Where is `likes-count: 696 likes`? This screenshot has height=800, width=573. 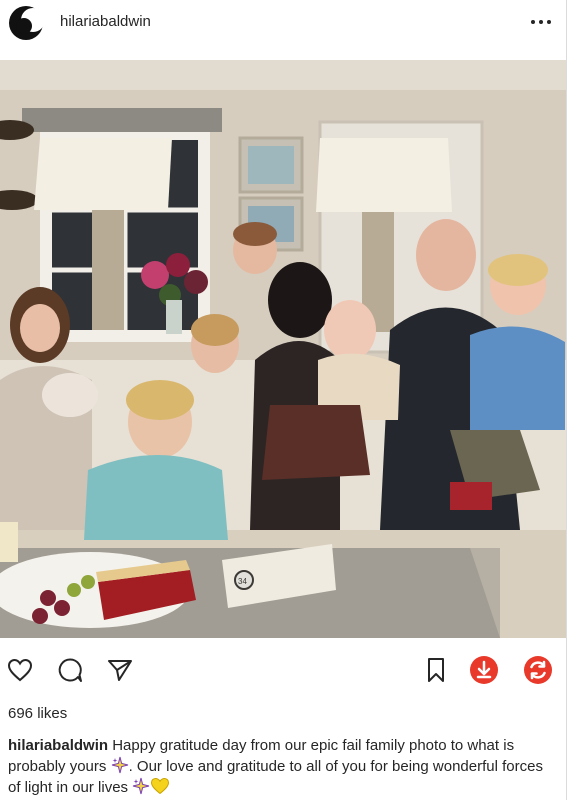
likes-count: 696 likes is located at coordinates (37, 713).